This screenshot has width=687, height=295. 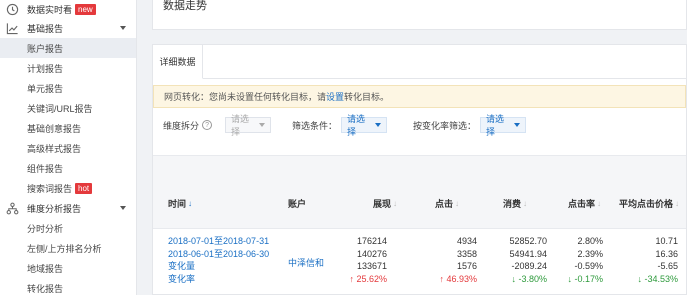 I want to click on sidebar-item-keyword-report: 关键词/URL报告, so click(x=68, y=108).